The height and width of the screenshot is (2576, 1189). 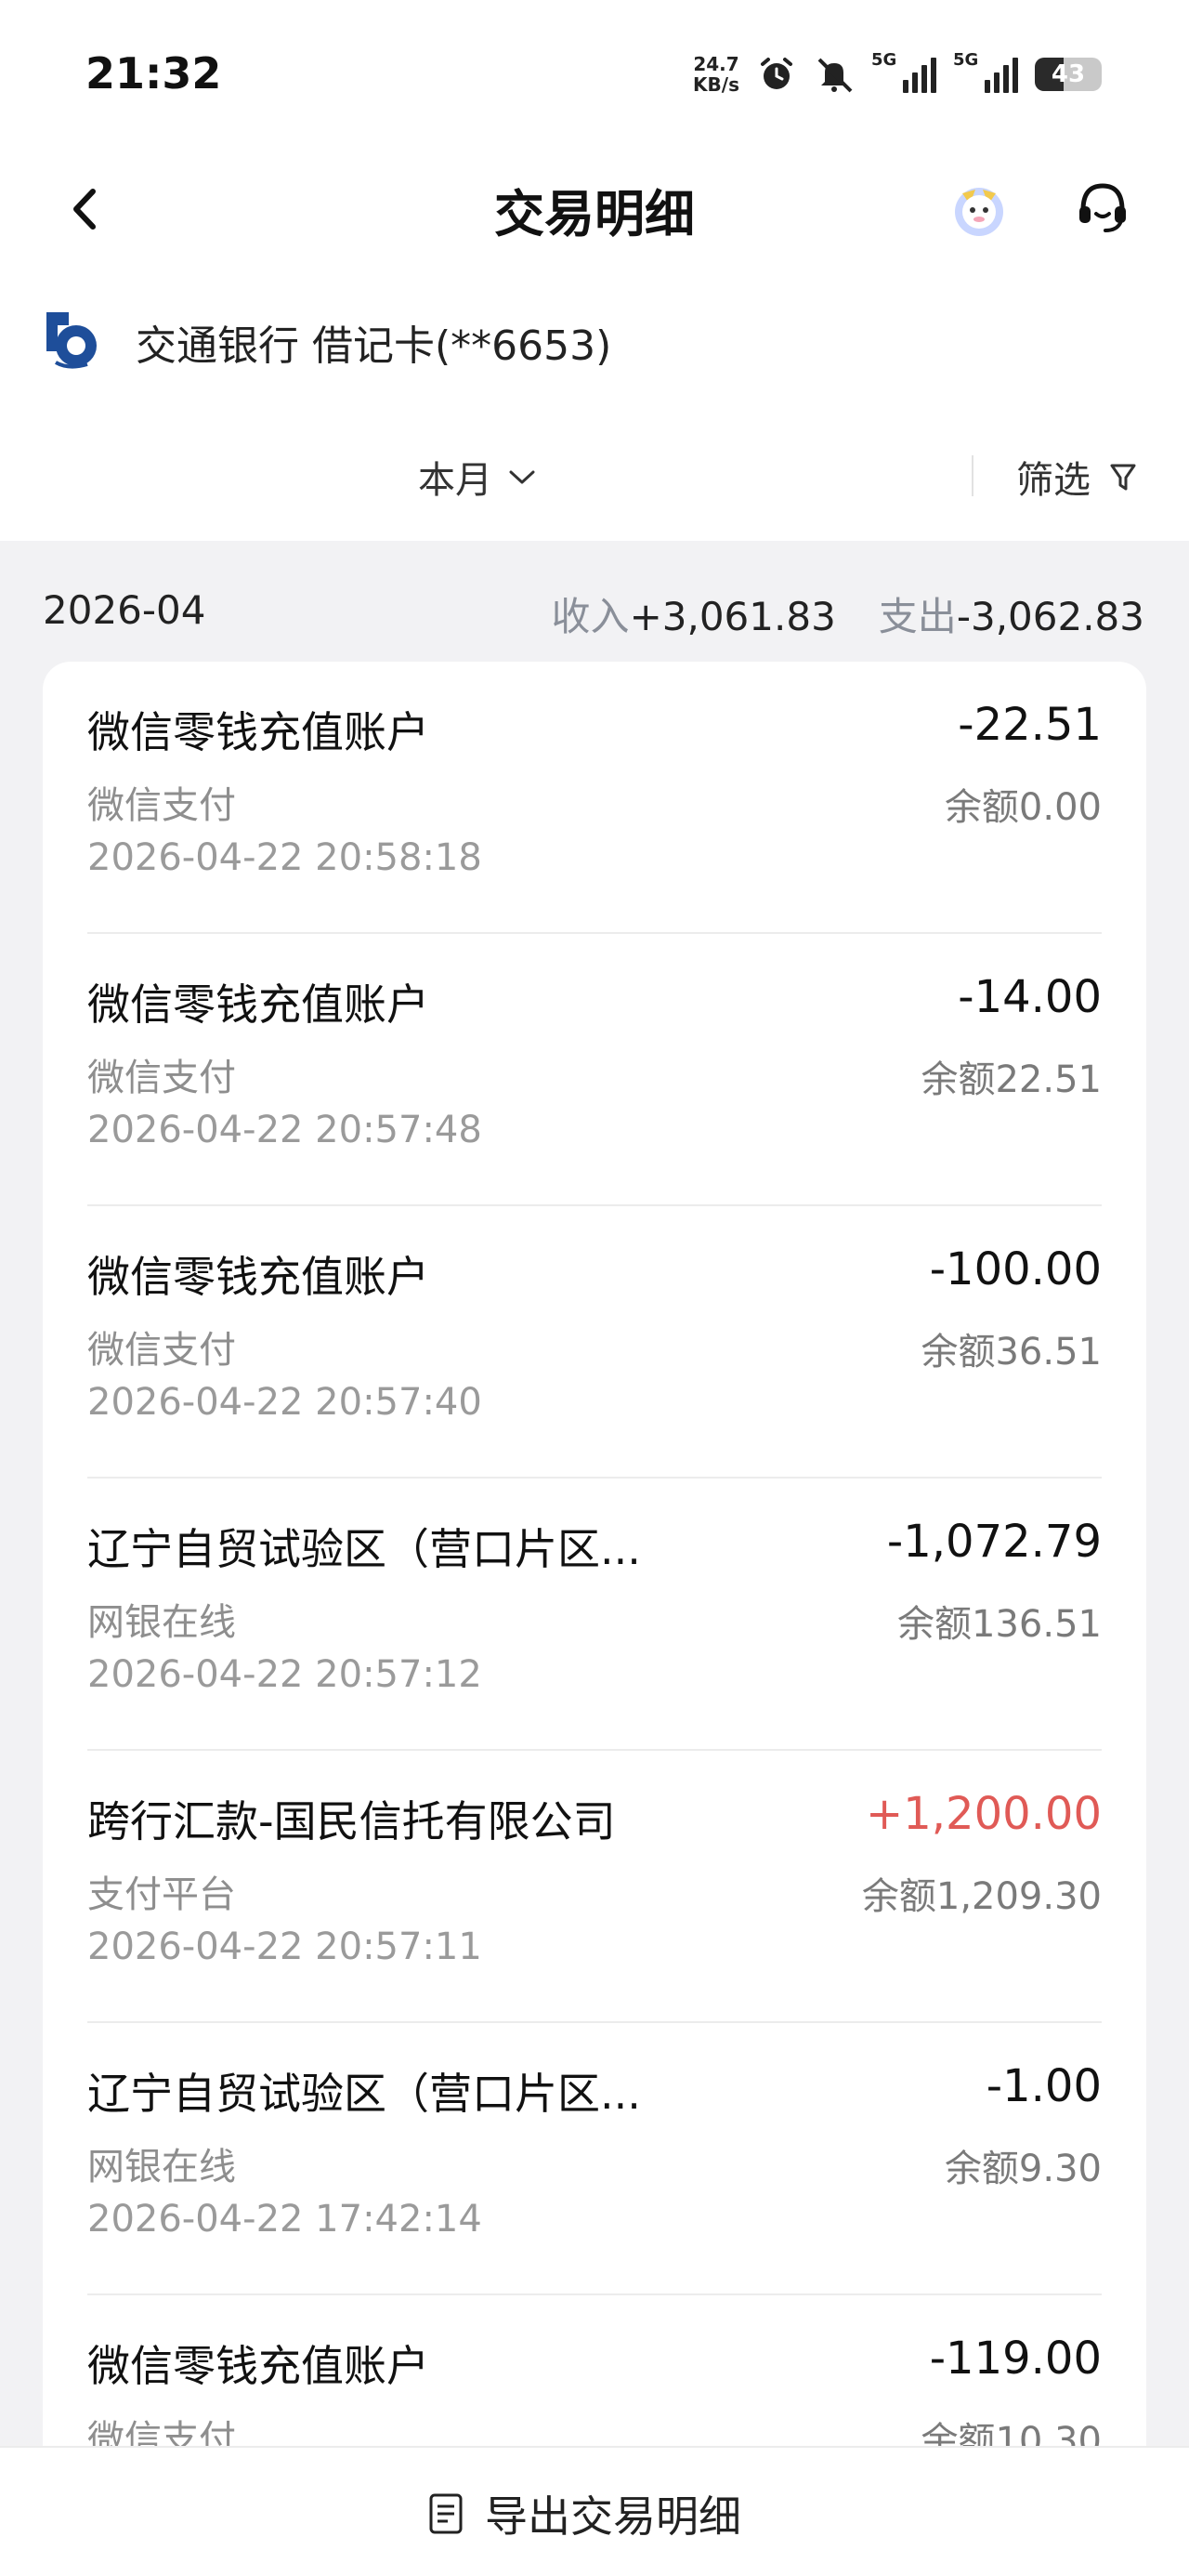 I want to click on month-summary: 2026-04 收入+3,061.83 支出-3,062.83, so click(x=594, y=600).